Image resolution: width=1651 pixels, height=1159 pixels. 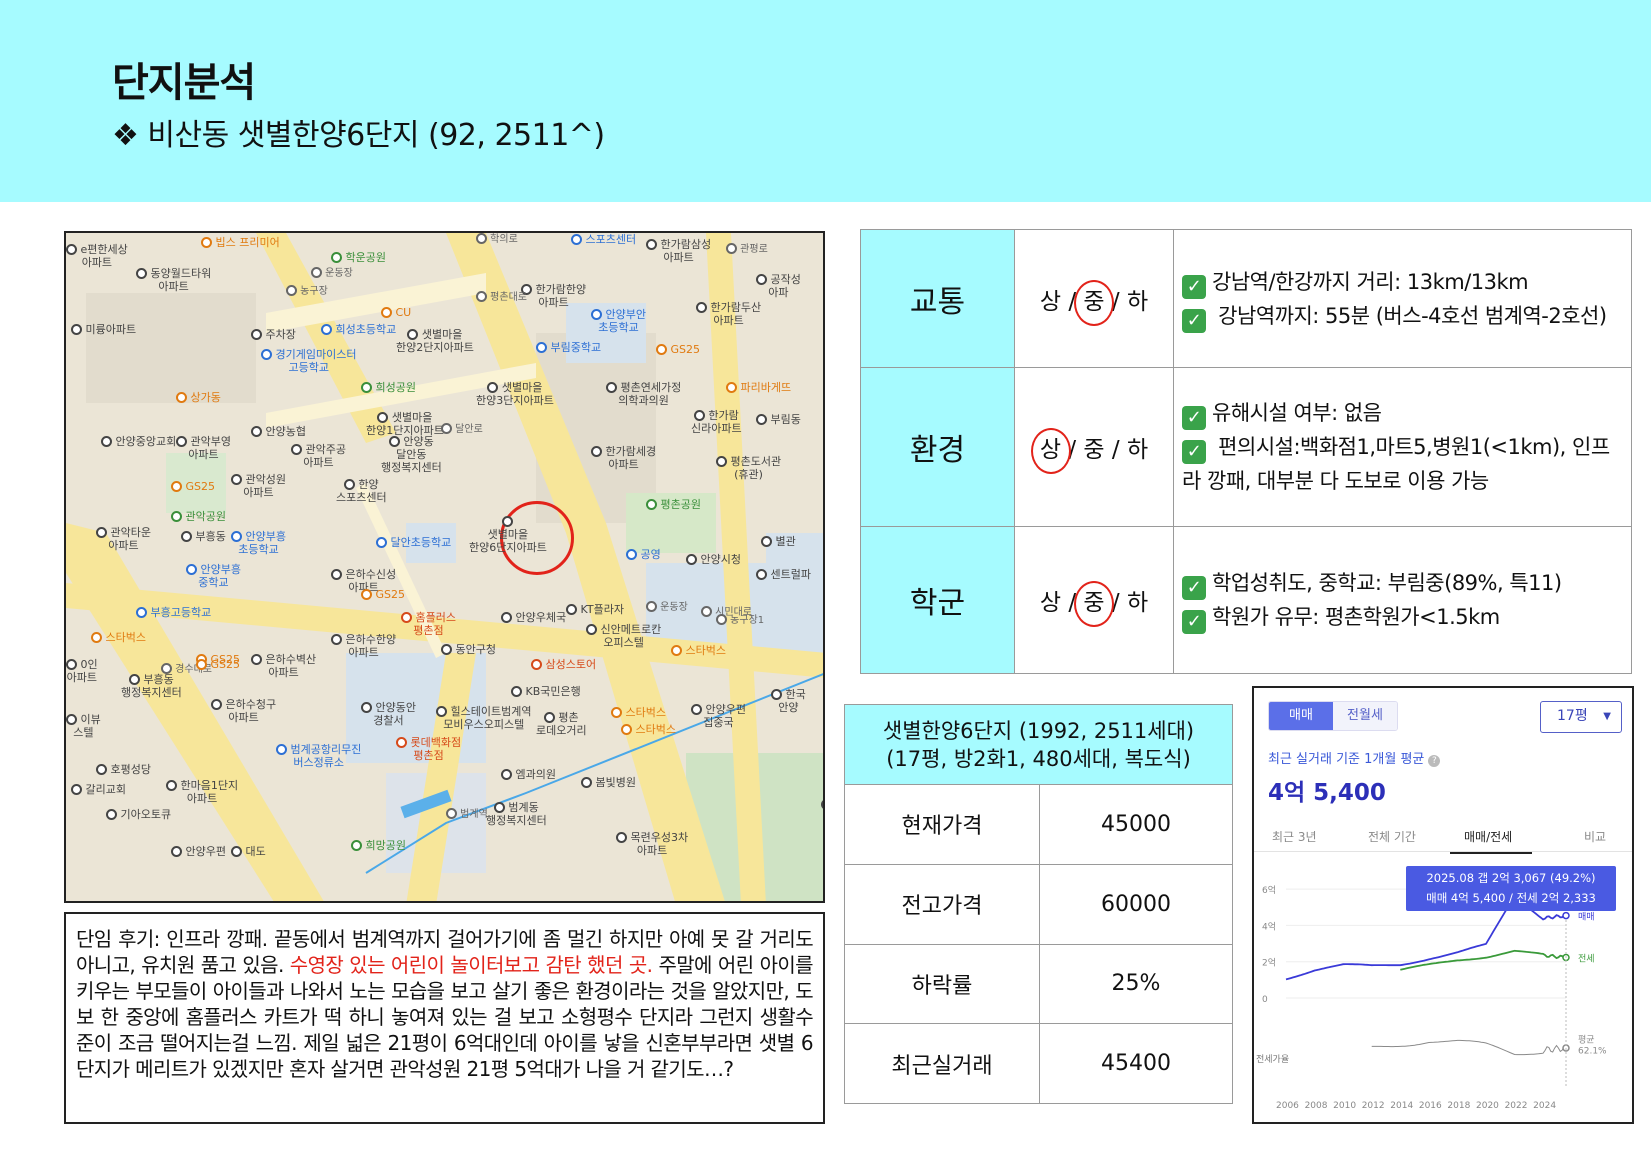 What do you see at coordinates (718, 716) in the screenshot?
I see `map-label: 안양우편 집중국` at bounding box center [718, 716].